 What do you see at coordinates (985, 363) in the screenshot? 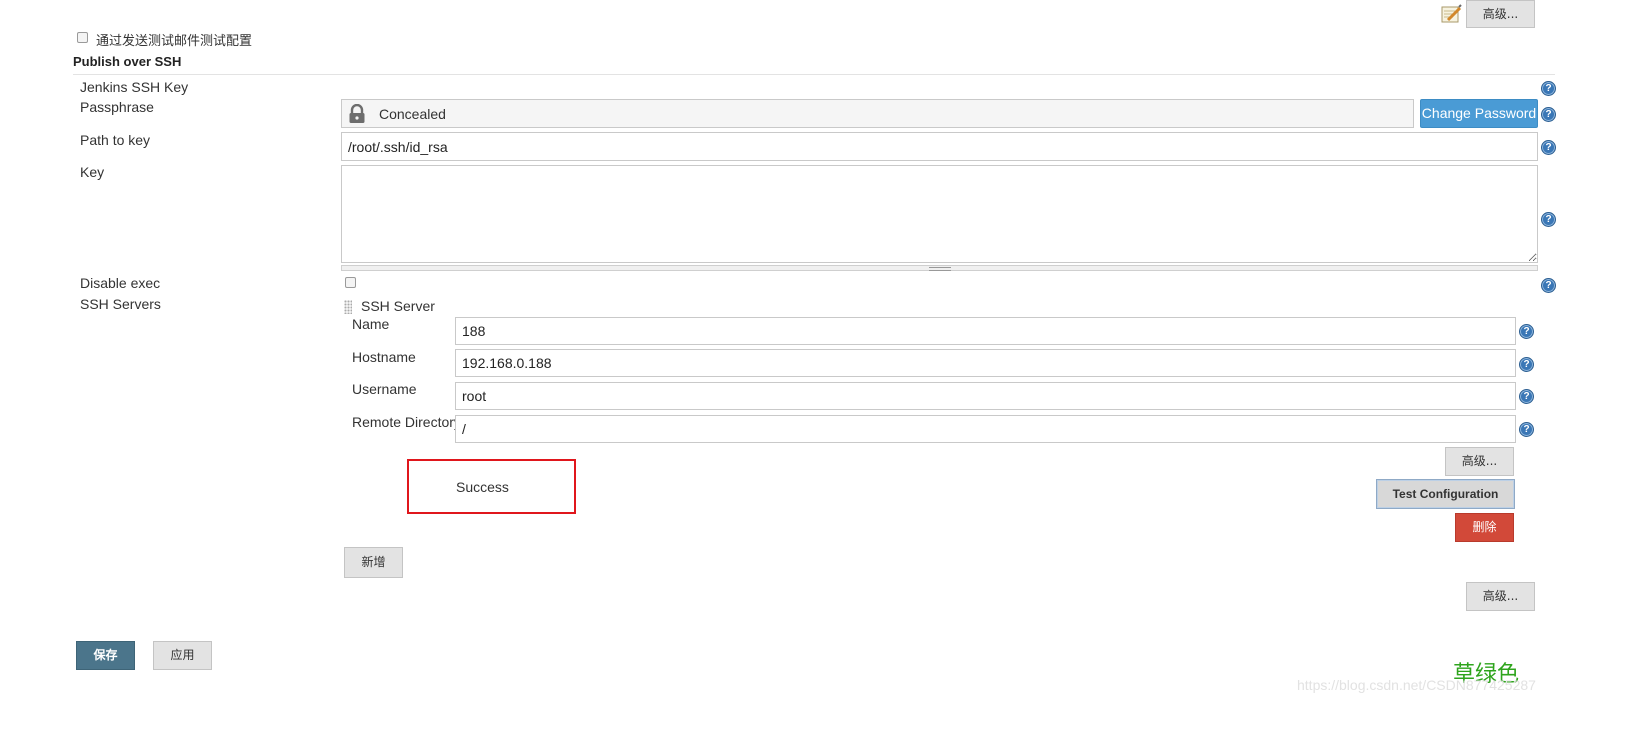
I see `hostname-input` at bounding box center [985, 363].